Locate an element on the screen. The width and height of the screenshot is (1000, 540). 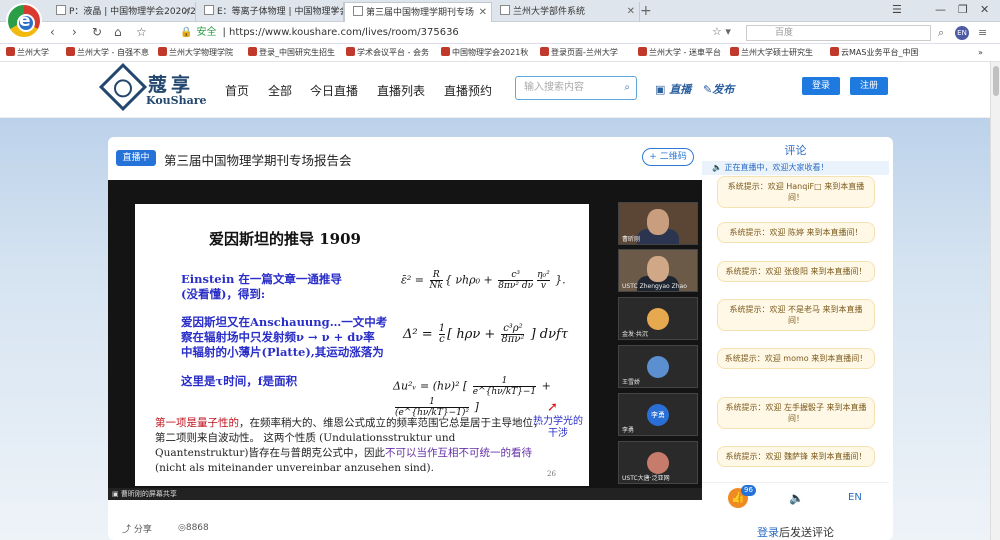
publish-button: ✎发布 is located at coordinates (718, 89).